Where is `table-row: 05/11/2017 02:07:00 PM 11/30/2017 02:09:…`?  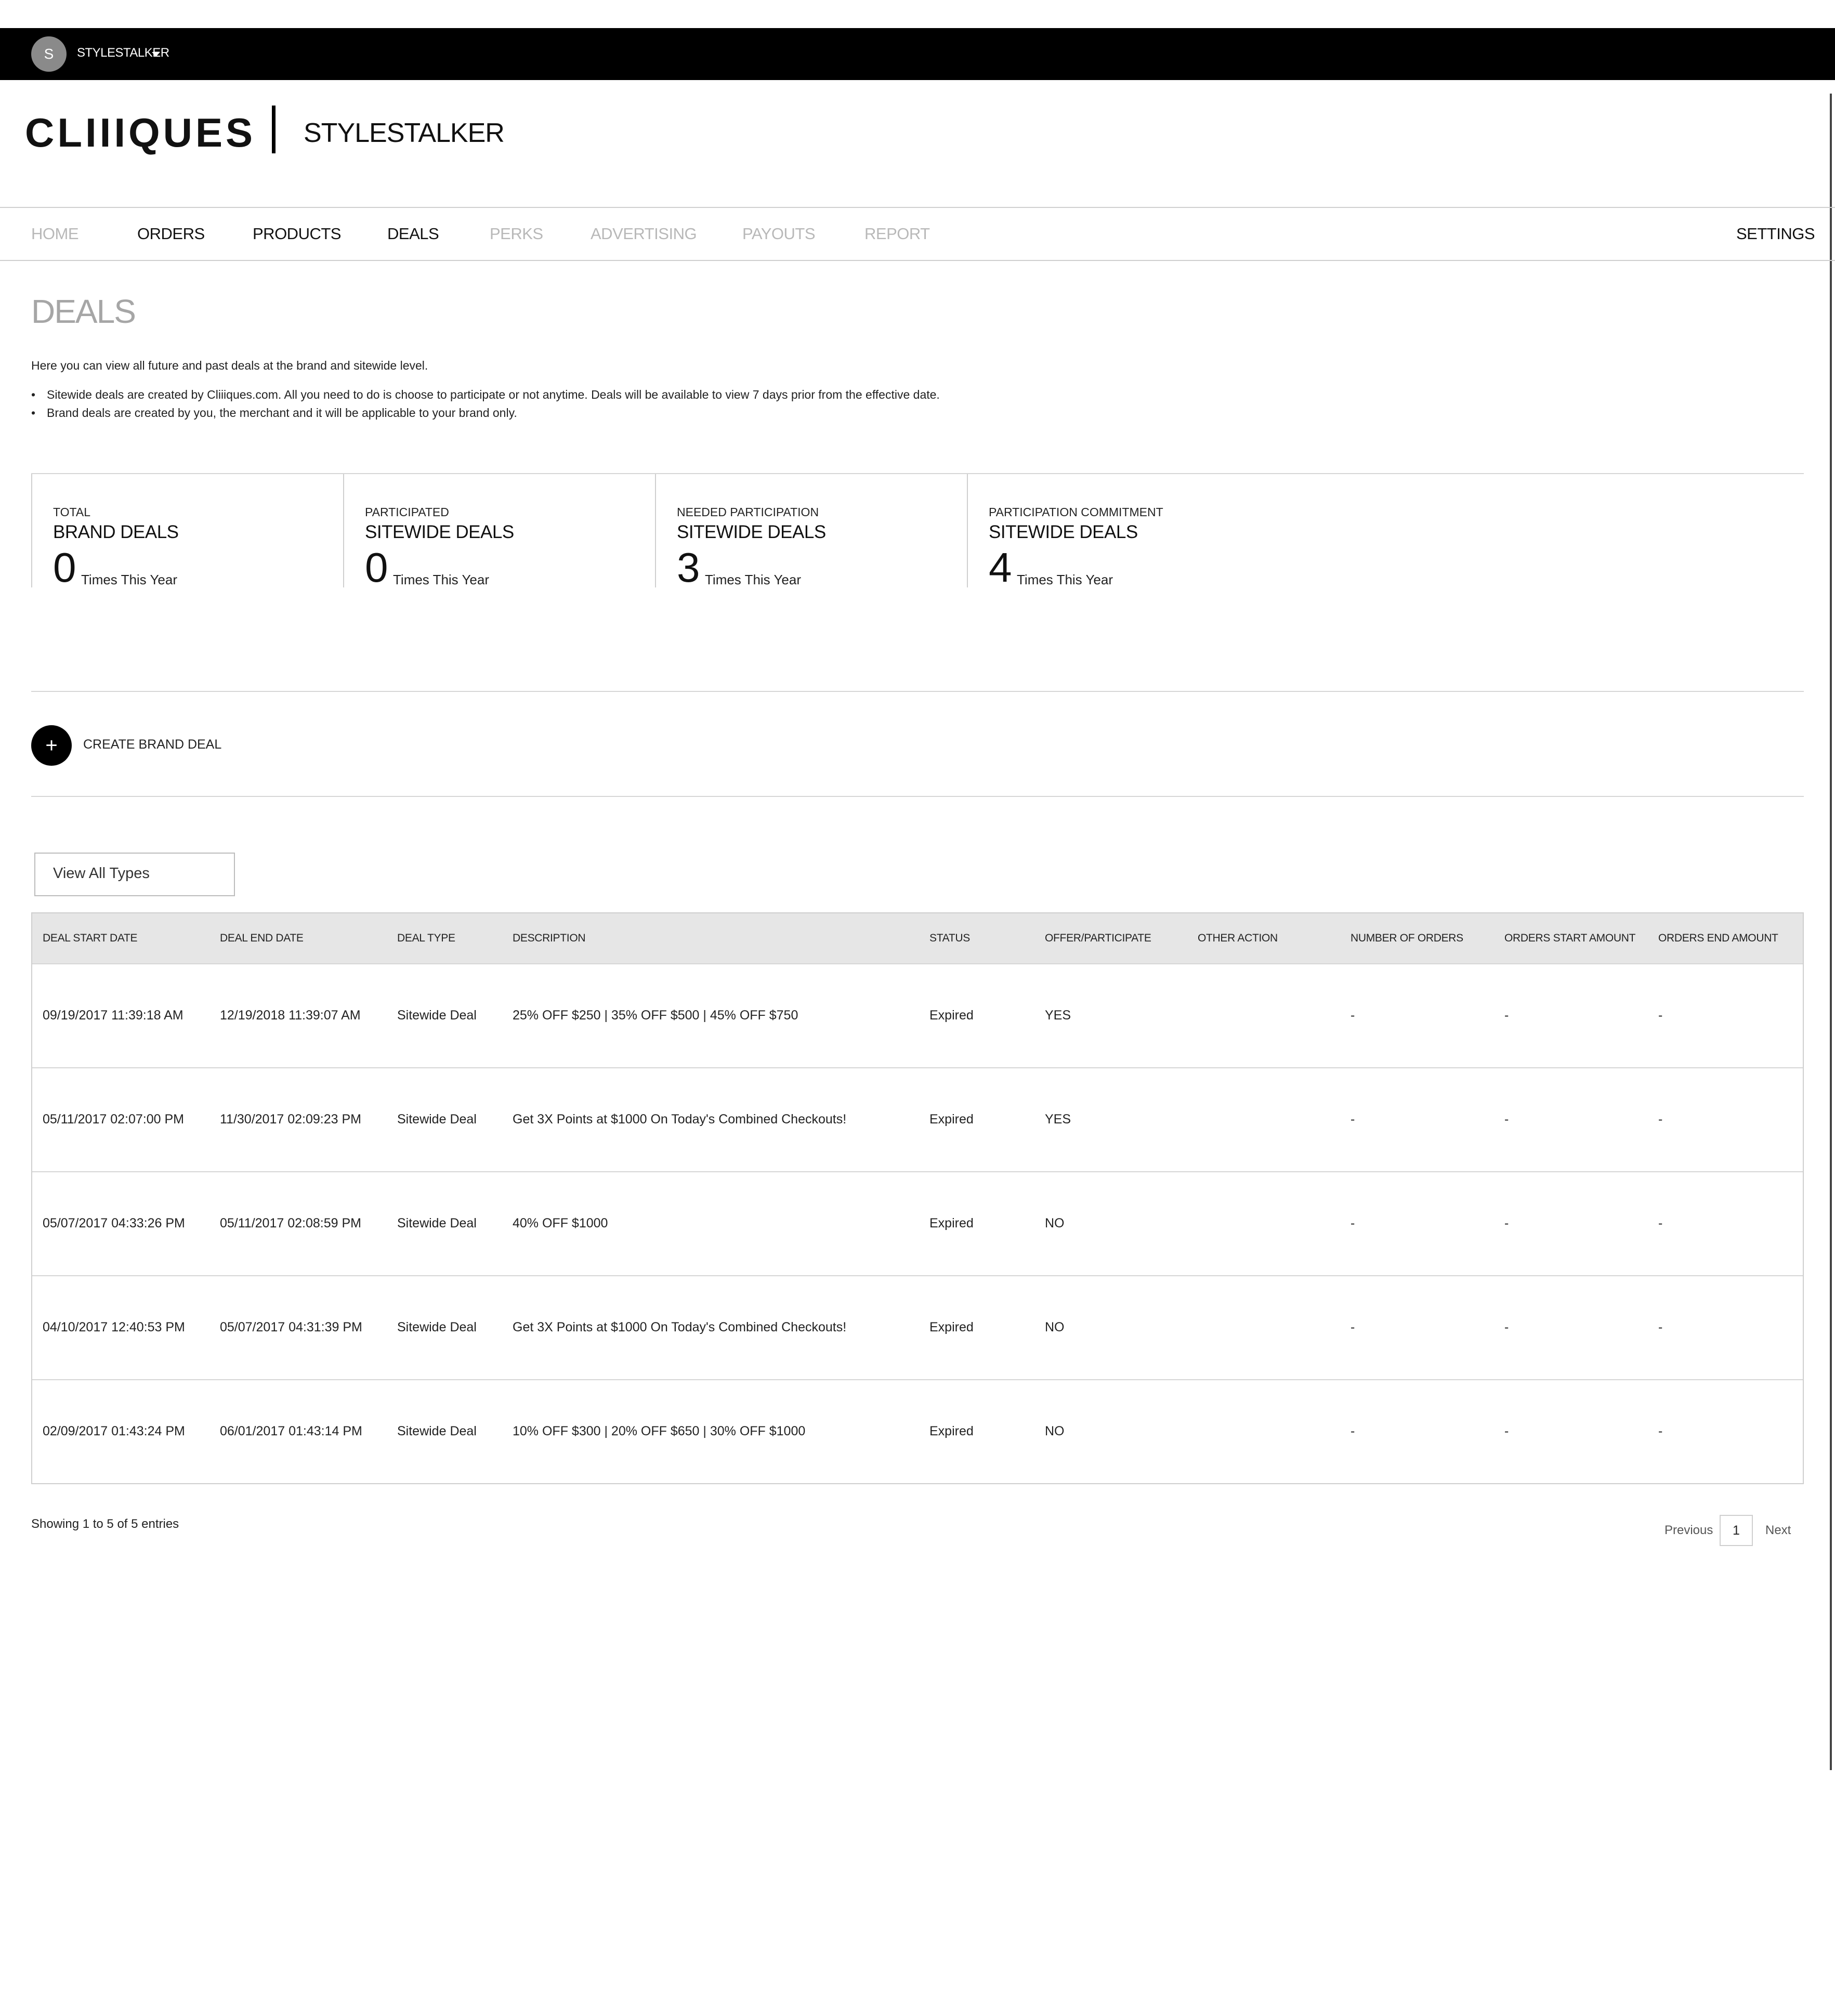 table-row: 05/11/2017 02:07:00 PM 11/30/2017 02:09:… is located at coordinates (917, 1119).